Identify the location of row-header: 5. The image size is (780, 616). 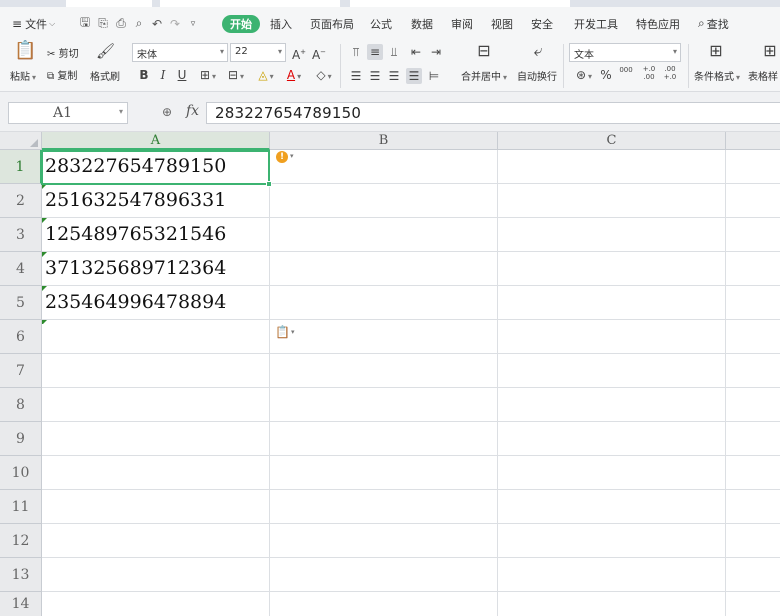
(21, 303).